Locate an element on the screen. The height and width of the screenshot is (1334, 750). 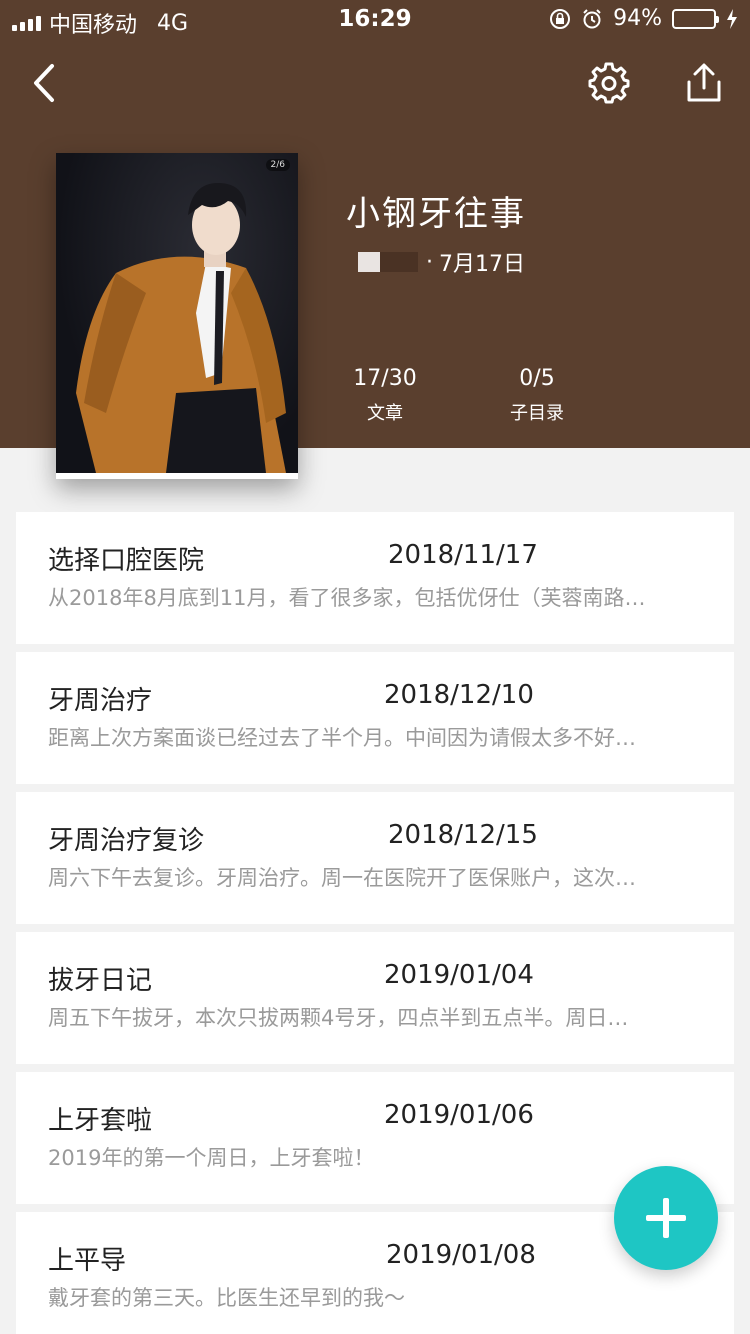
alarm-icon is located at coordinates (592, 18).